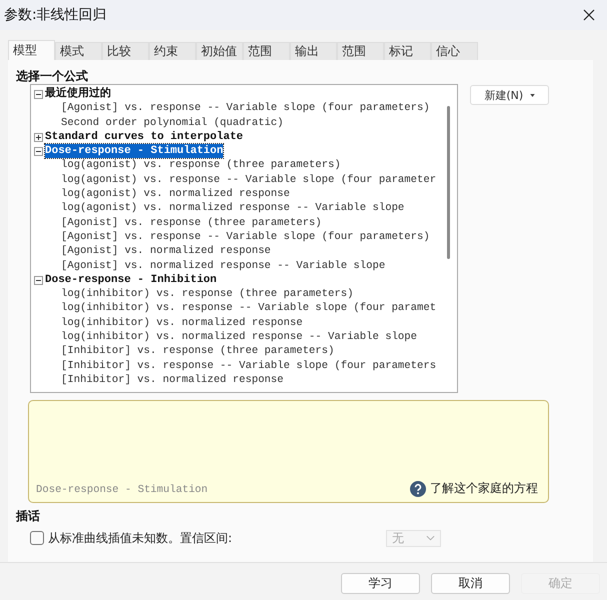  Describe the element at coordinates (407, 51) in the screenshot. I see `tab: 标记` at that location.